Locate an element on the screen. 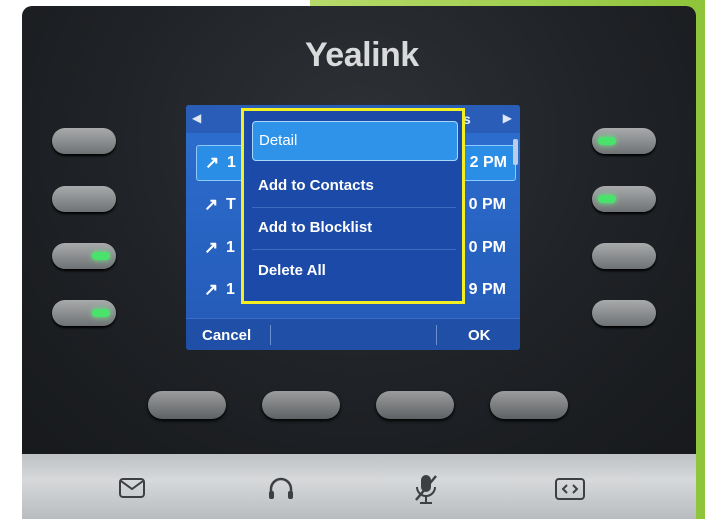  history-time: 2 PM is located at coordinates (488, 162).